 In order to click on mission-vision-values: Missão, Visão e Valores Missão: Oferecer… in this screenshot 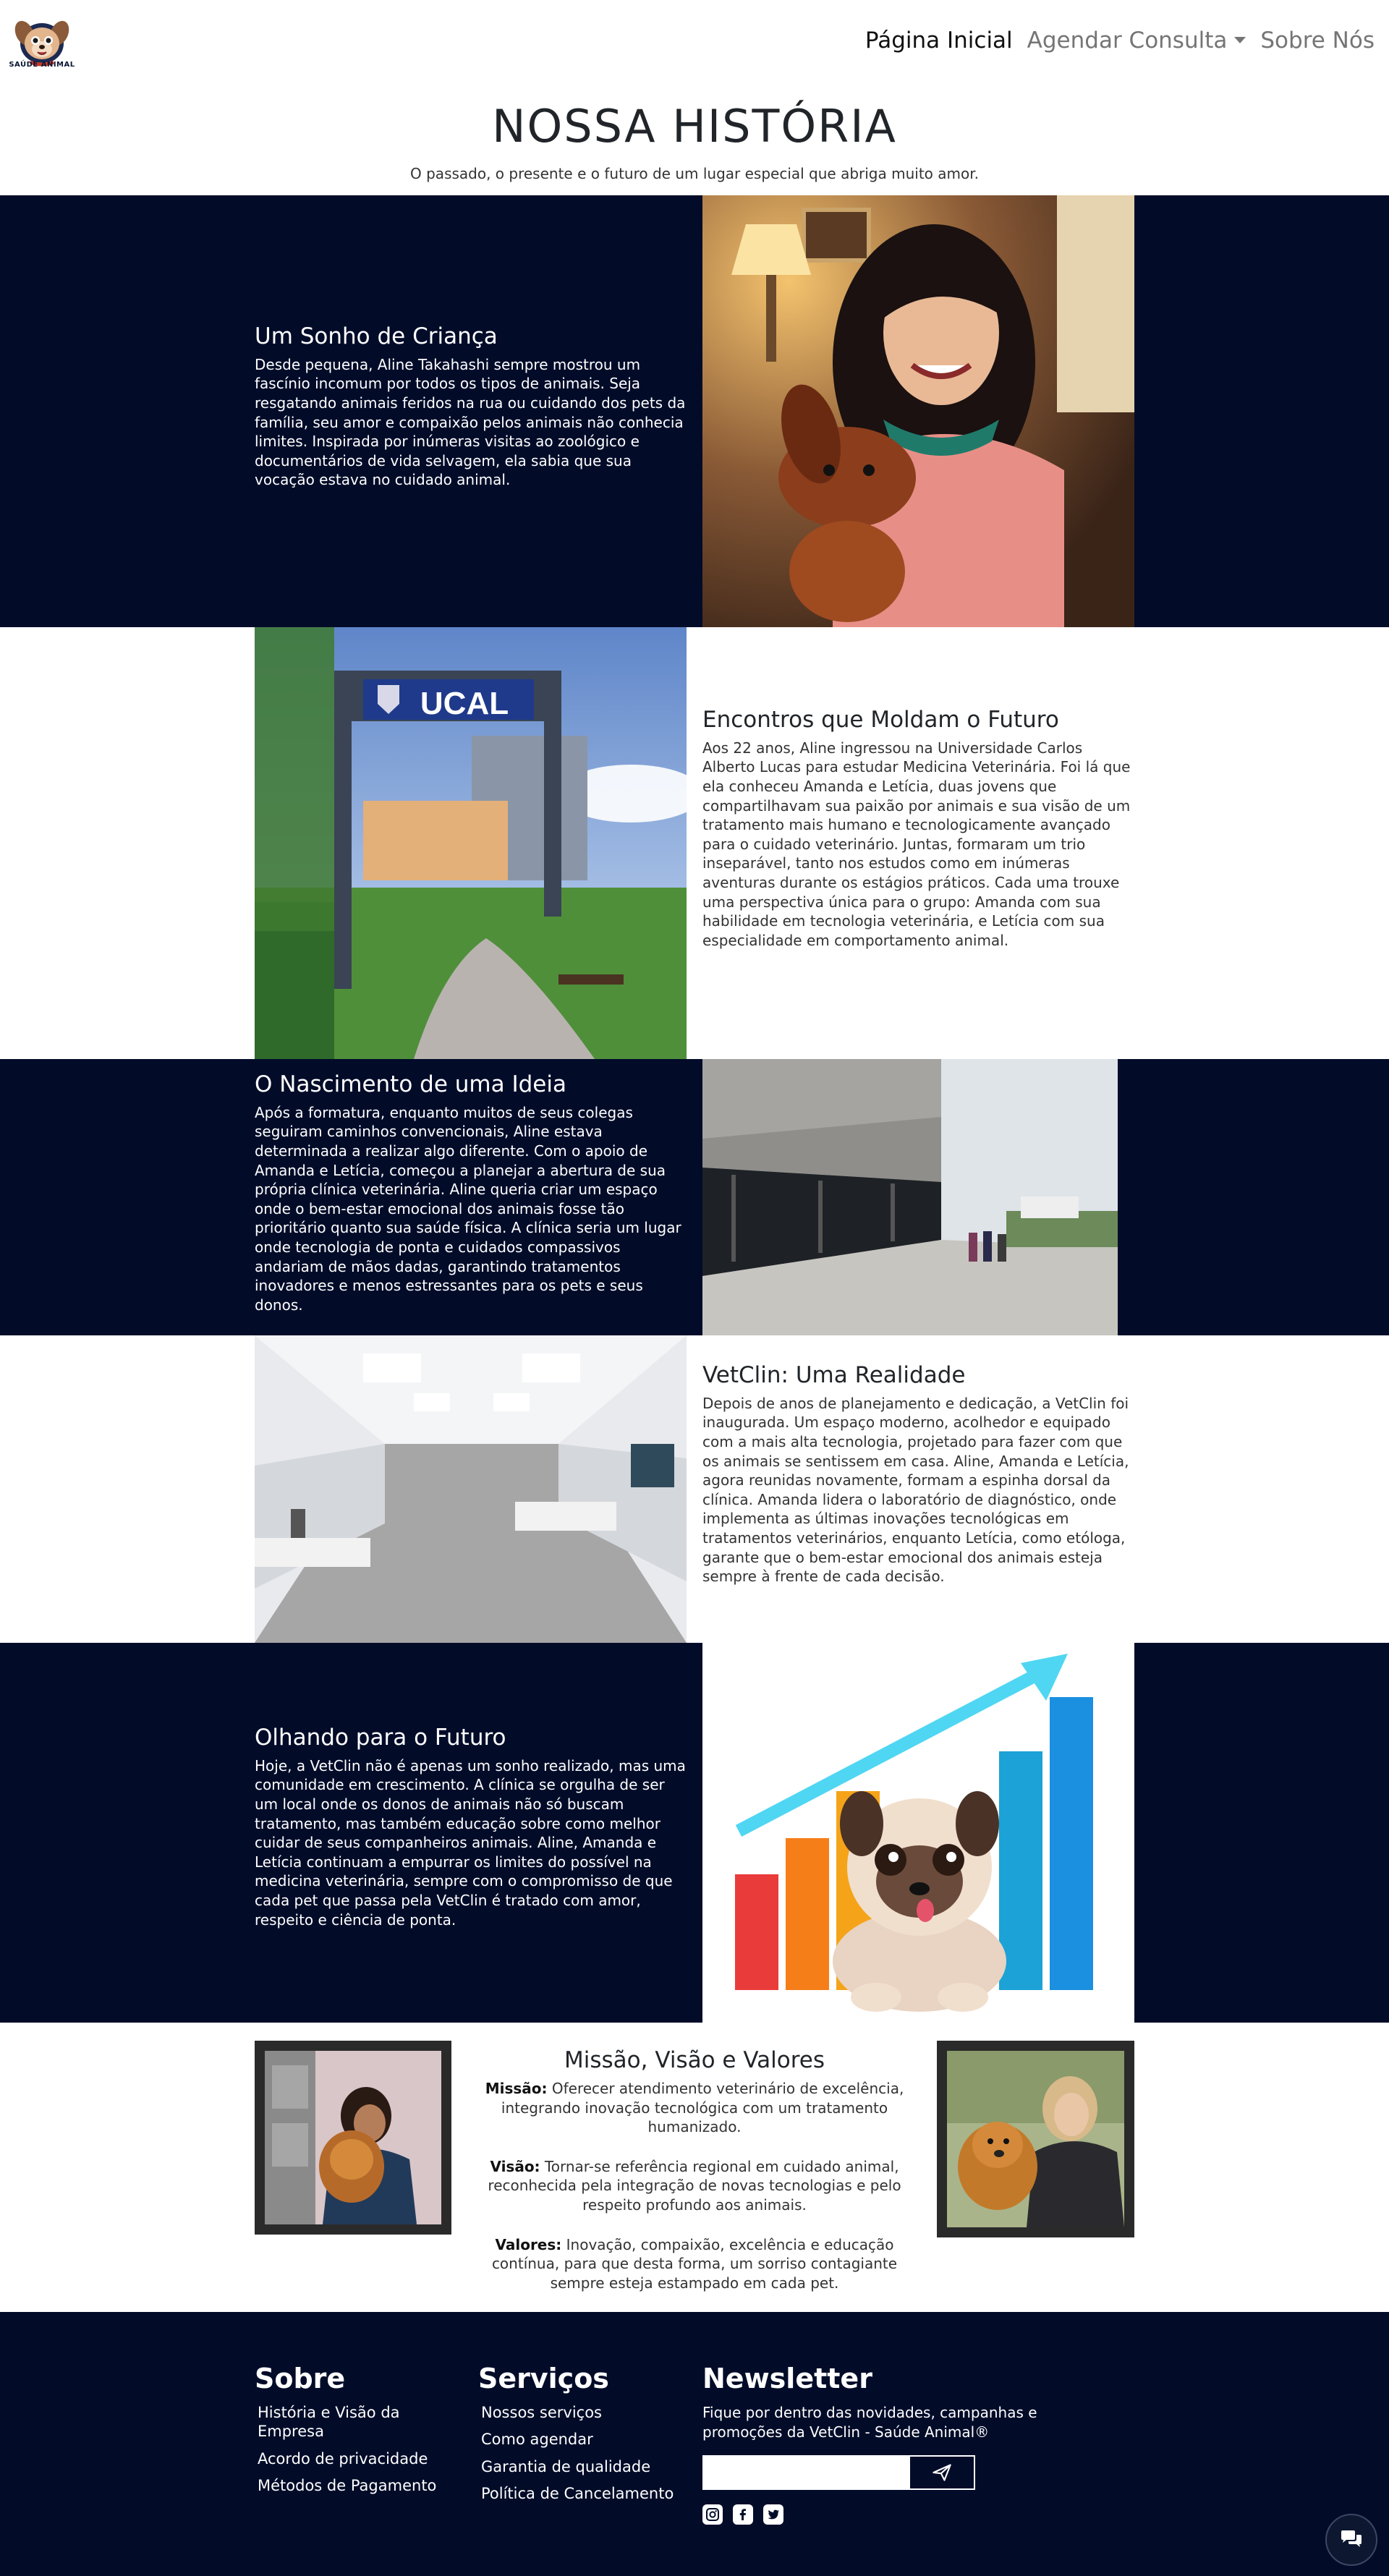, I will do `click(694, 2180)`.